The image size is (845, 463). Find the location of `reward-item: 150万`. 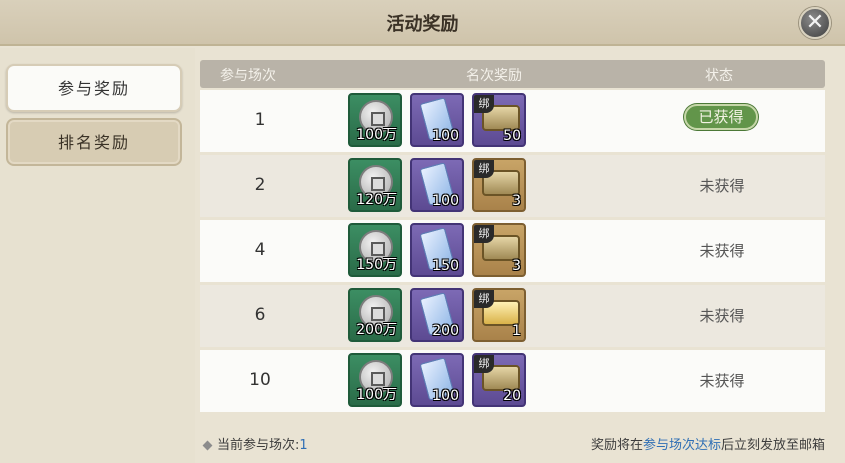

reward-item: 150万 is located at coordinates (375, 250).